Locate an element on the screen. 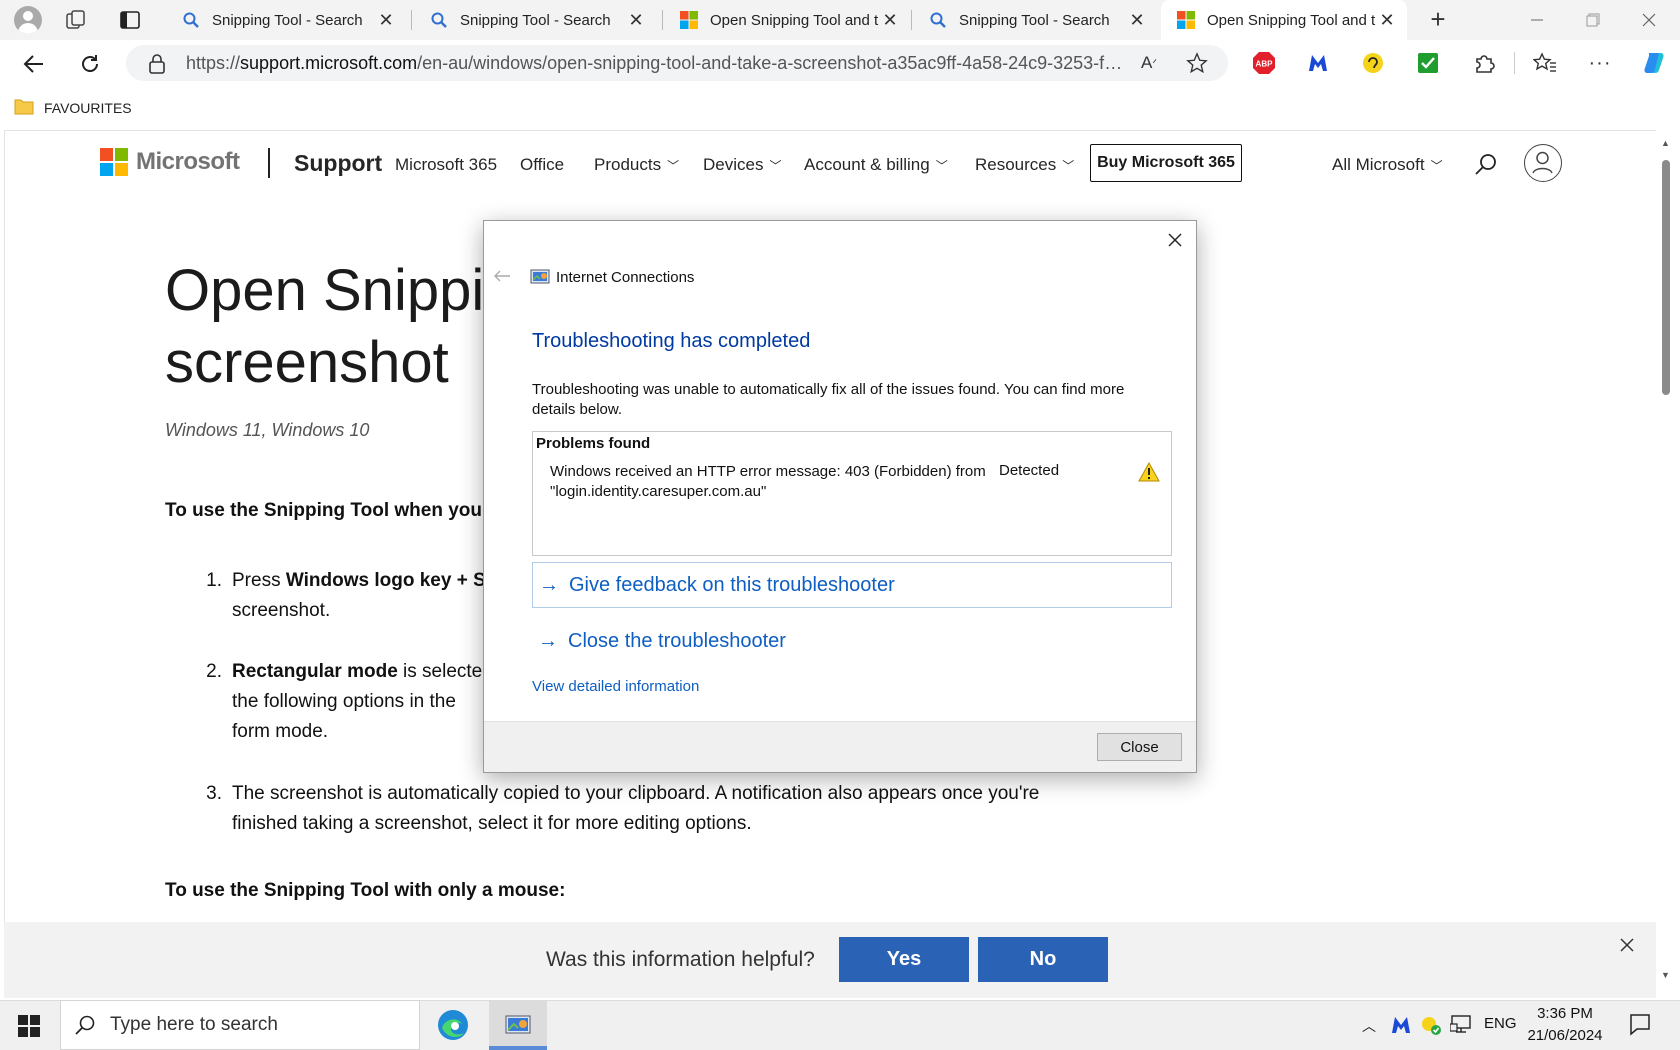 The width and height of the screenshot is (1680, 1050). malwarebytes-tray-icon is located at coordinates (1401, 1025).